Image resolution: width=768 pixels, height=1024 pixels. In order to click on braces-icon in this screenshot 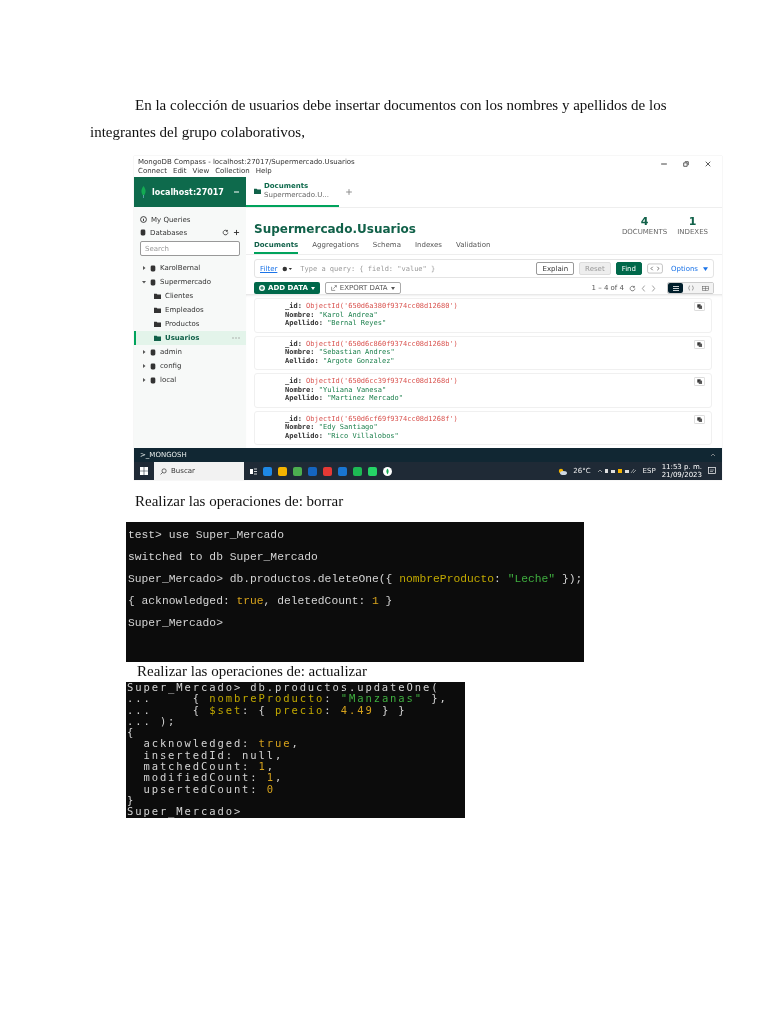, I will do `click(690, 288)`.